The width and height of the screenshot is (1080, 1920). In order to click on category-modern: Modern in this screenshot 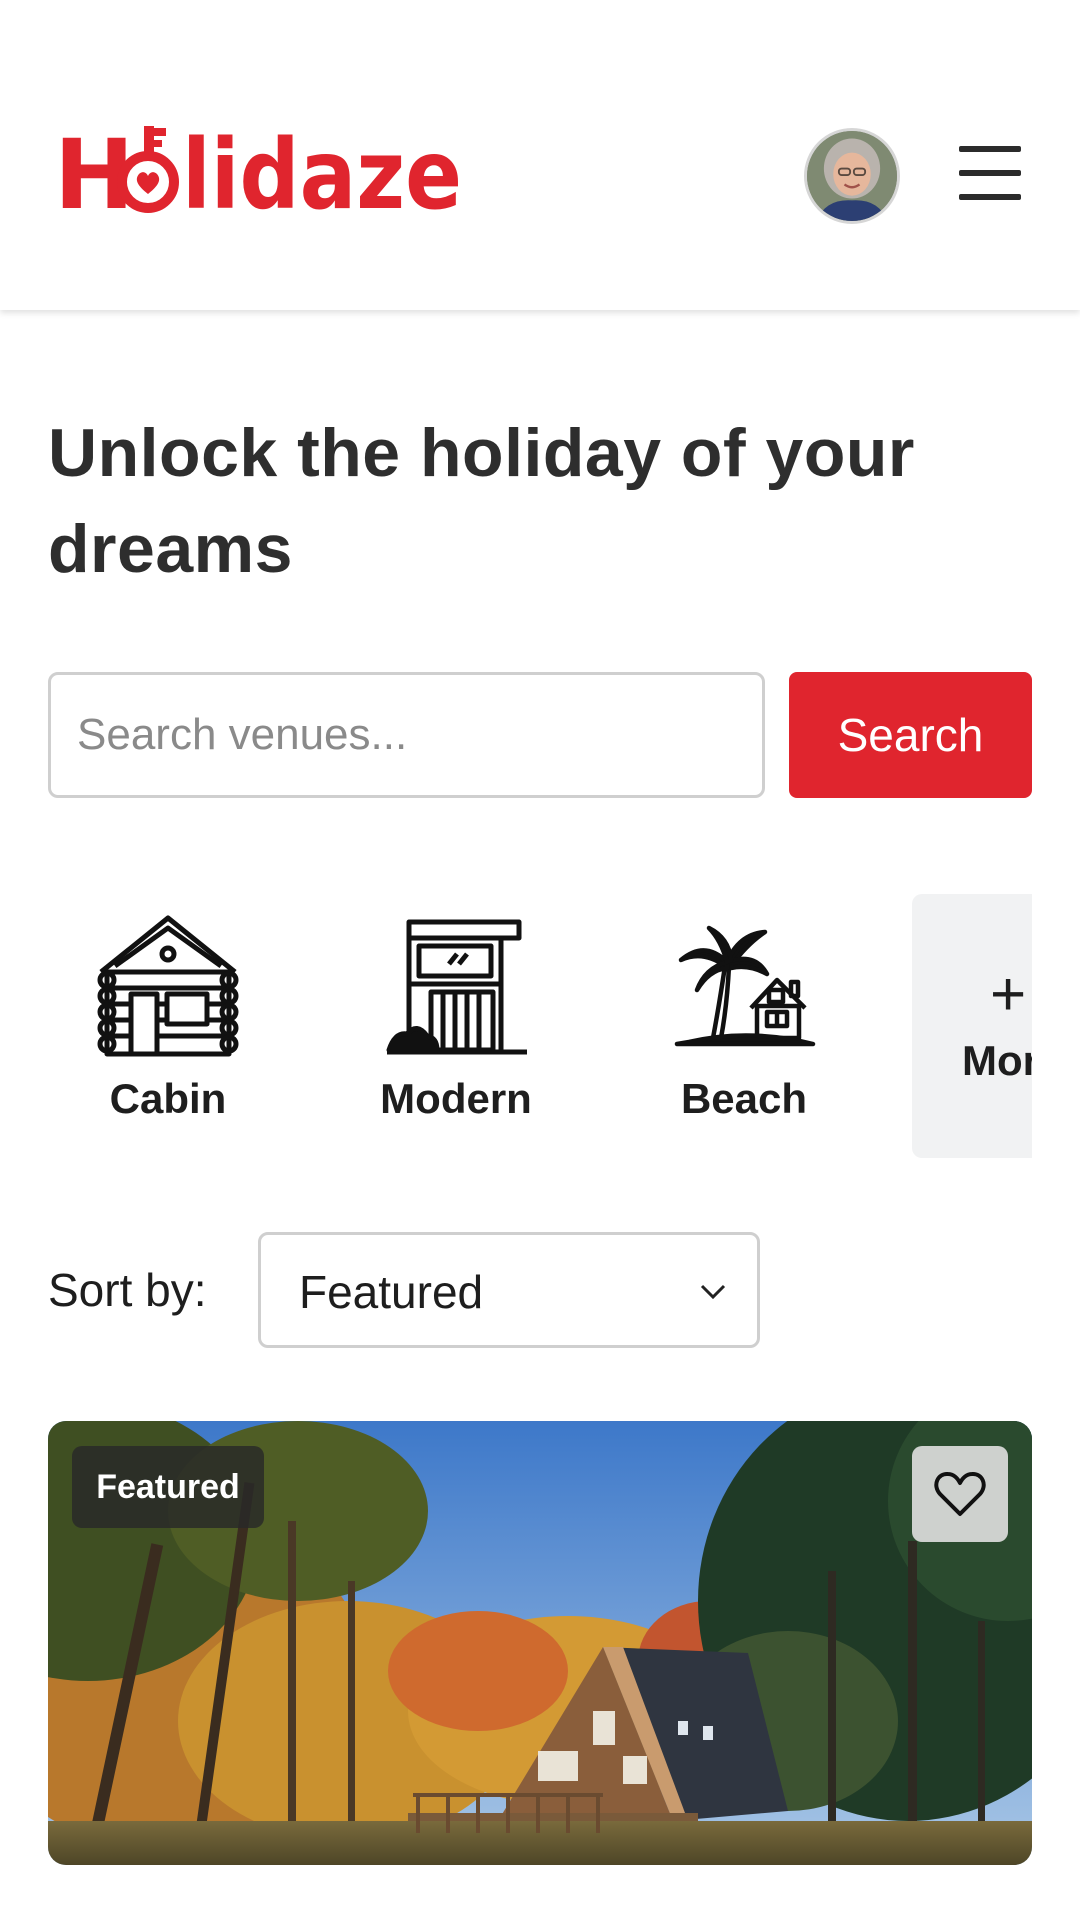, I will do `click(456, 1030)`.